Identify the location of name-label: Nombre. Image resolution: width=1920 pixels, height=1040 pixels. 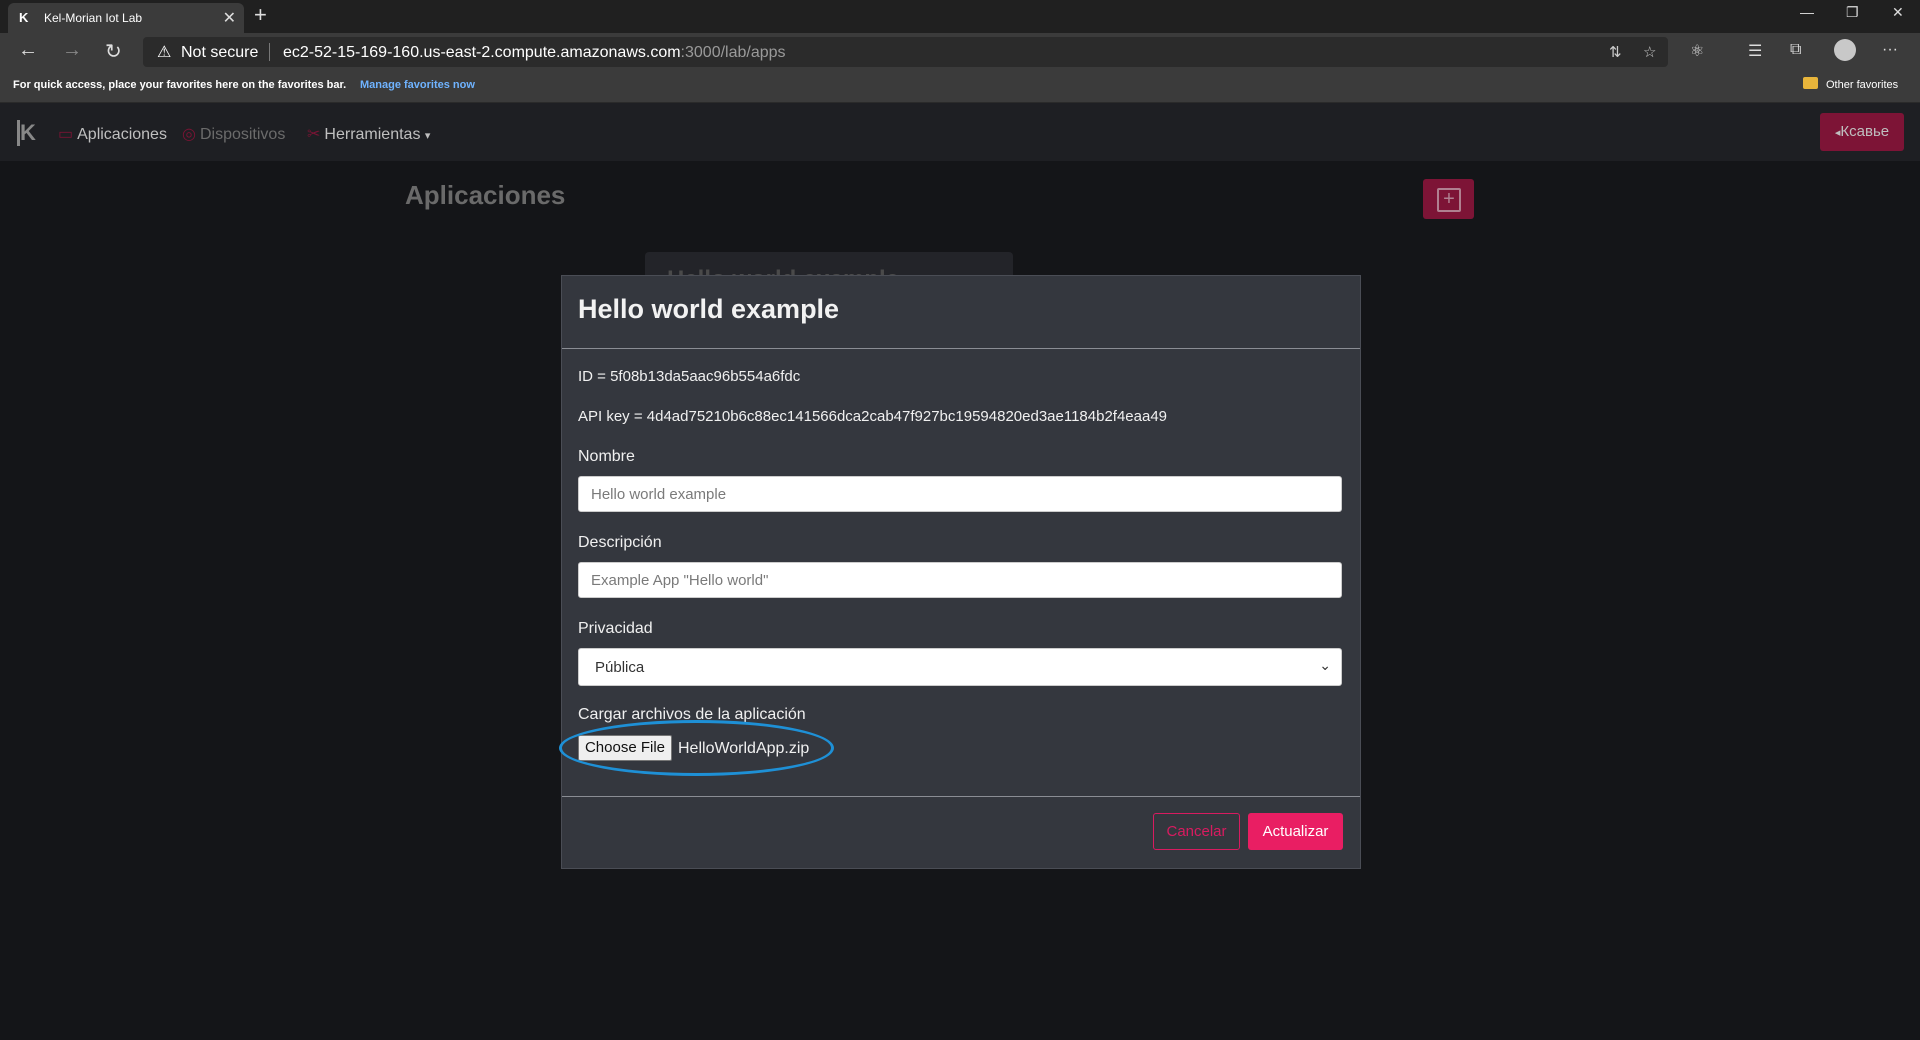
(606, 456).